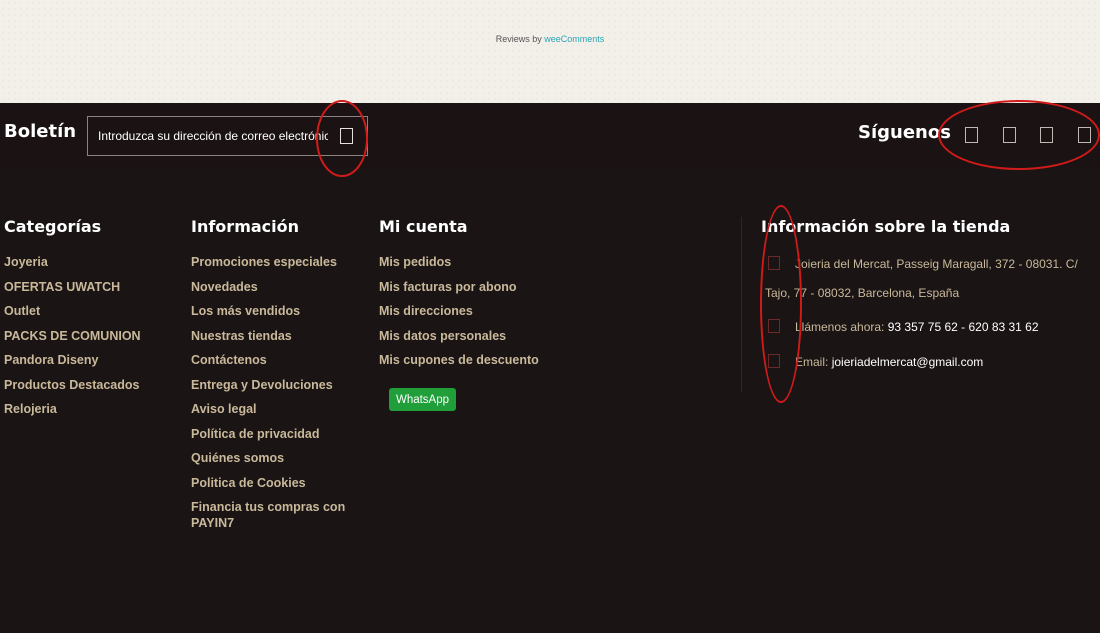  What do you see at coordinates (520, 39) in the screenshot?
I see `reviews-prefix: Reviews by` at bounding box center [520, 39].